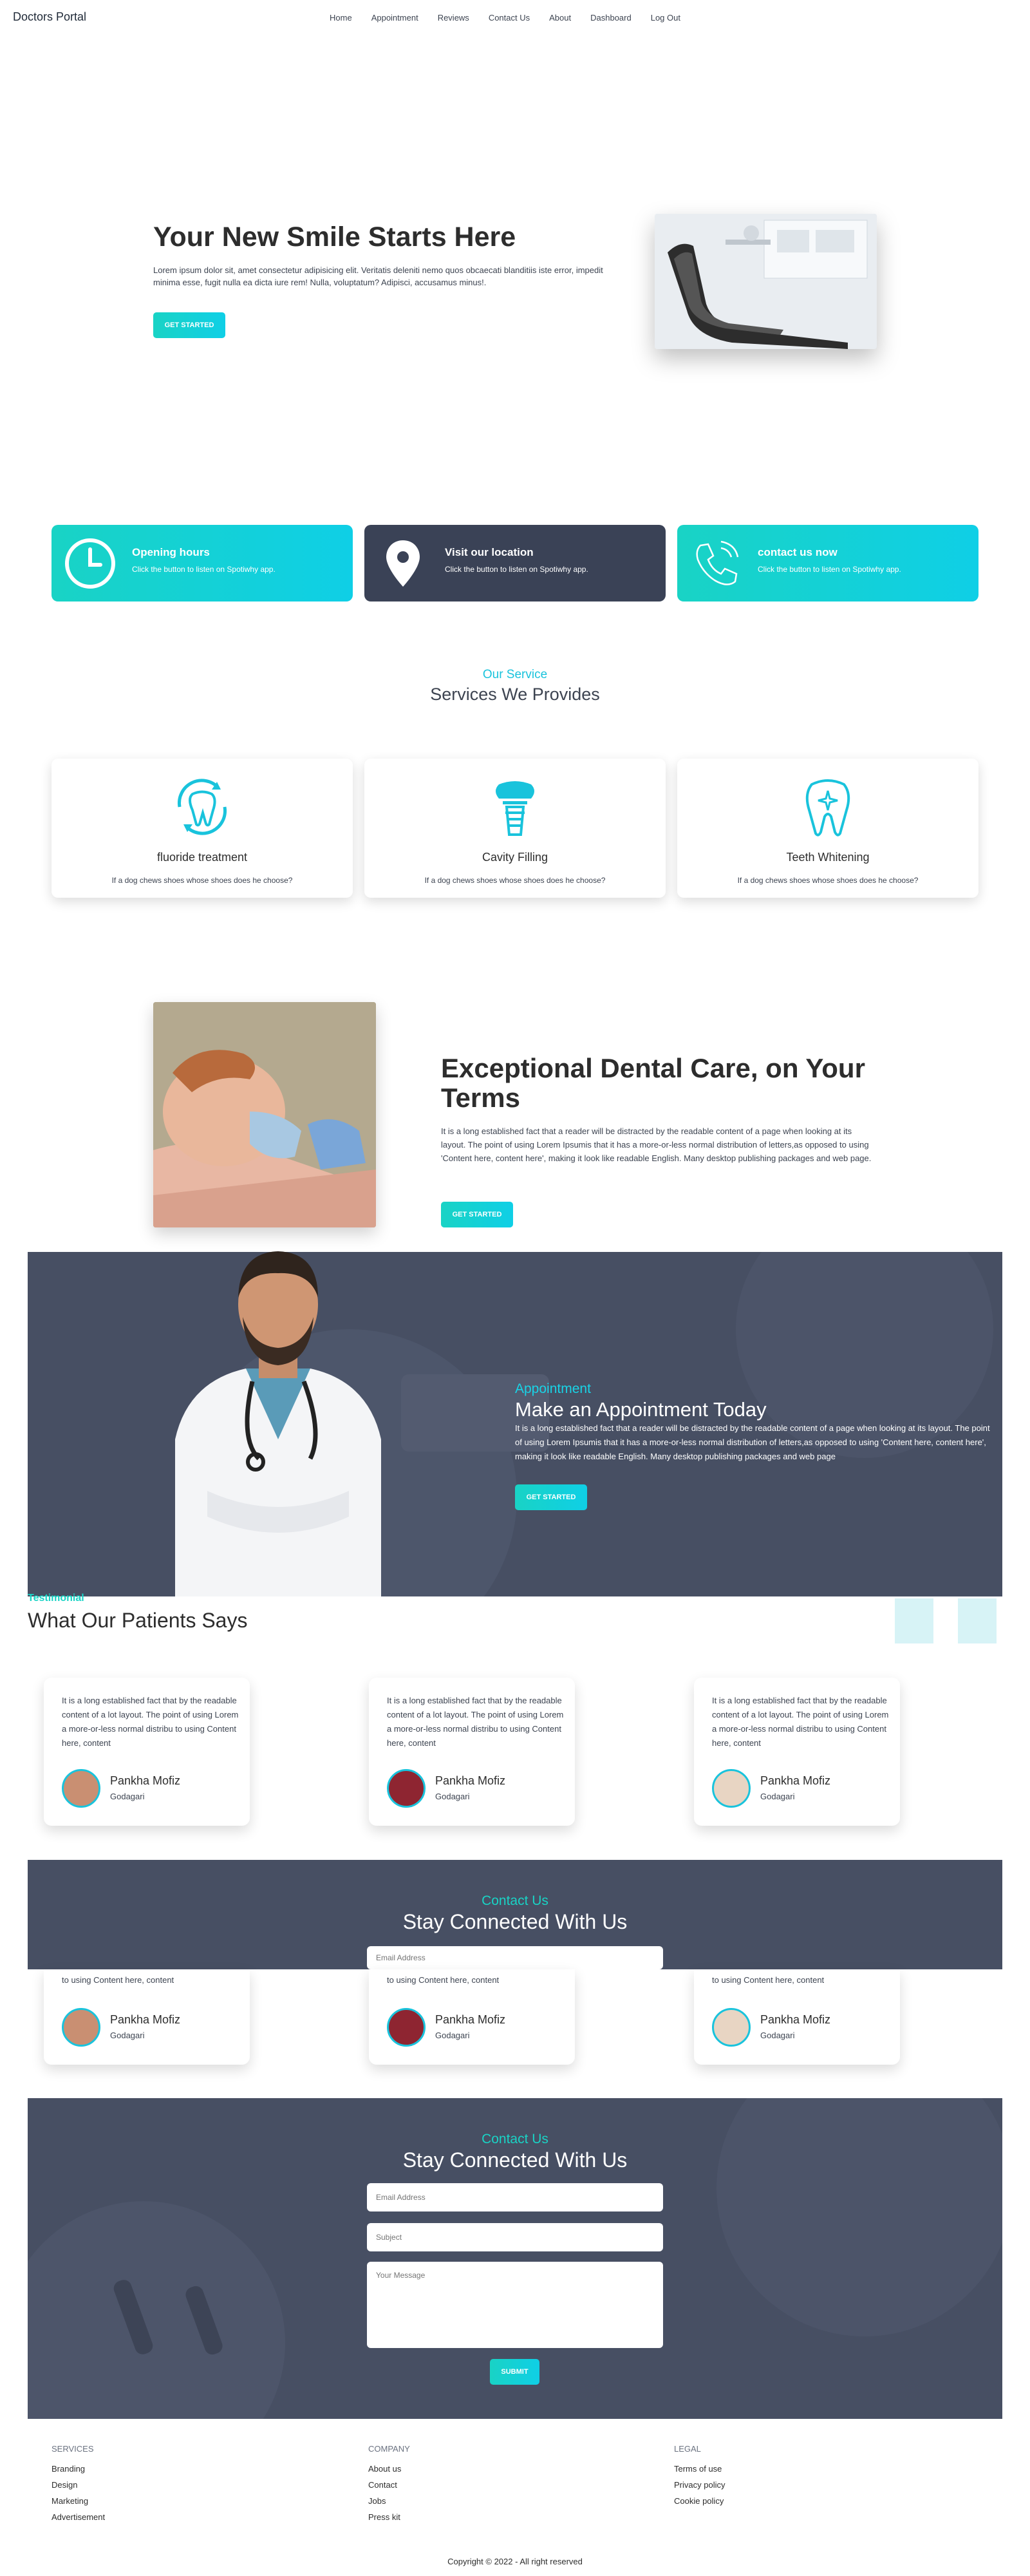  I want to click on info-card-title: Opening hours, so click(171, 552).